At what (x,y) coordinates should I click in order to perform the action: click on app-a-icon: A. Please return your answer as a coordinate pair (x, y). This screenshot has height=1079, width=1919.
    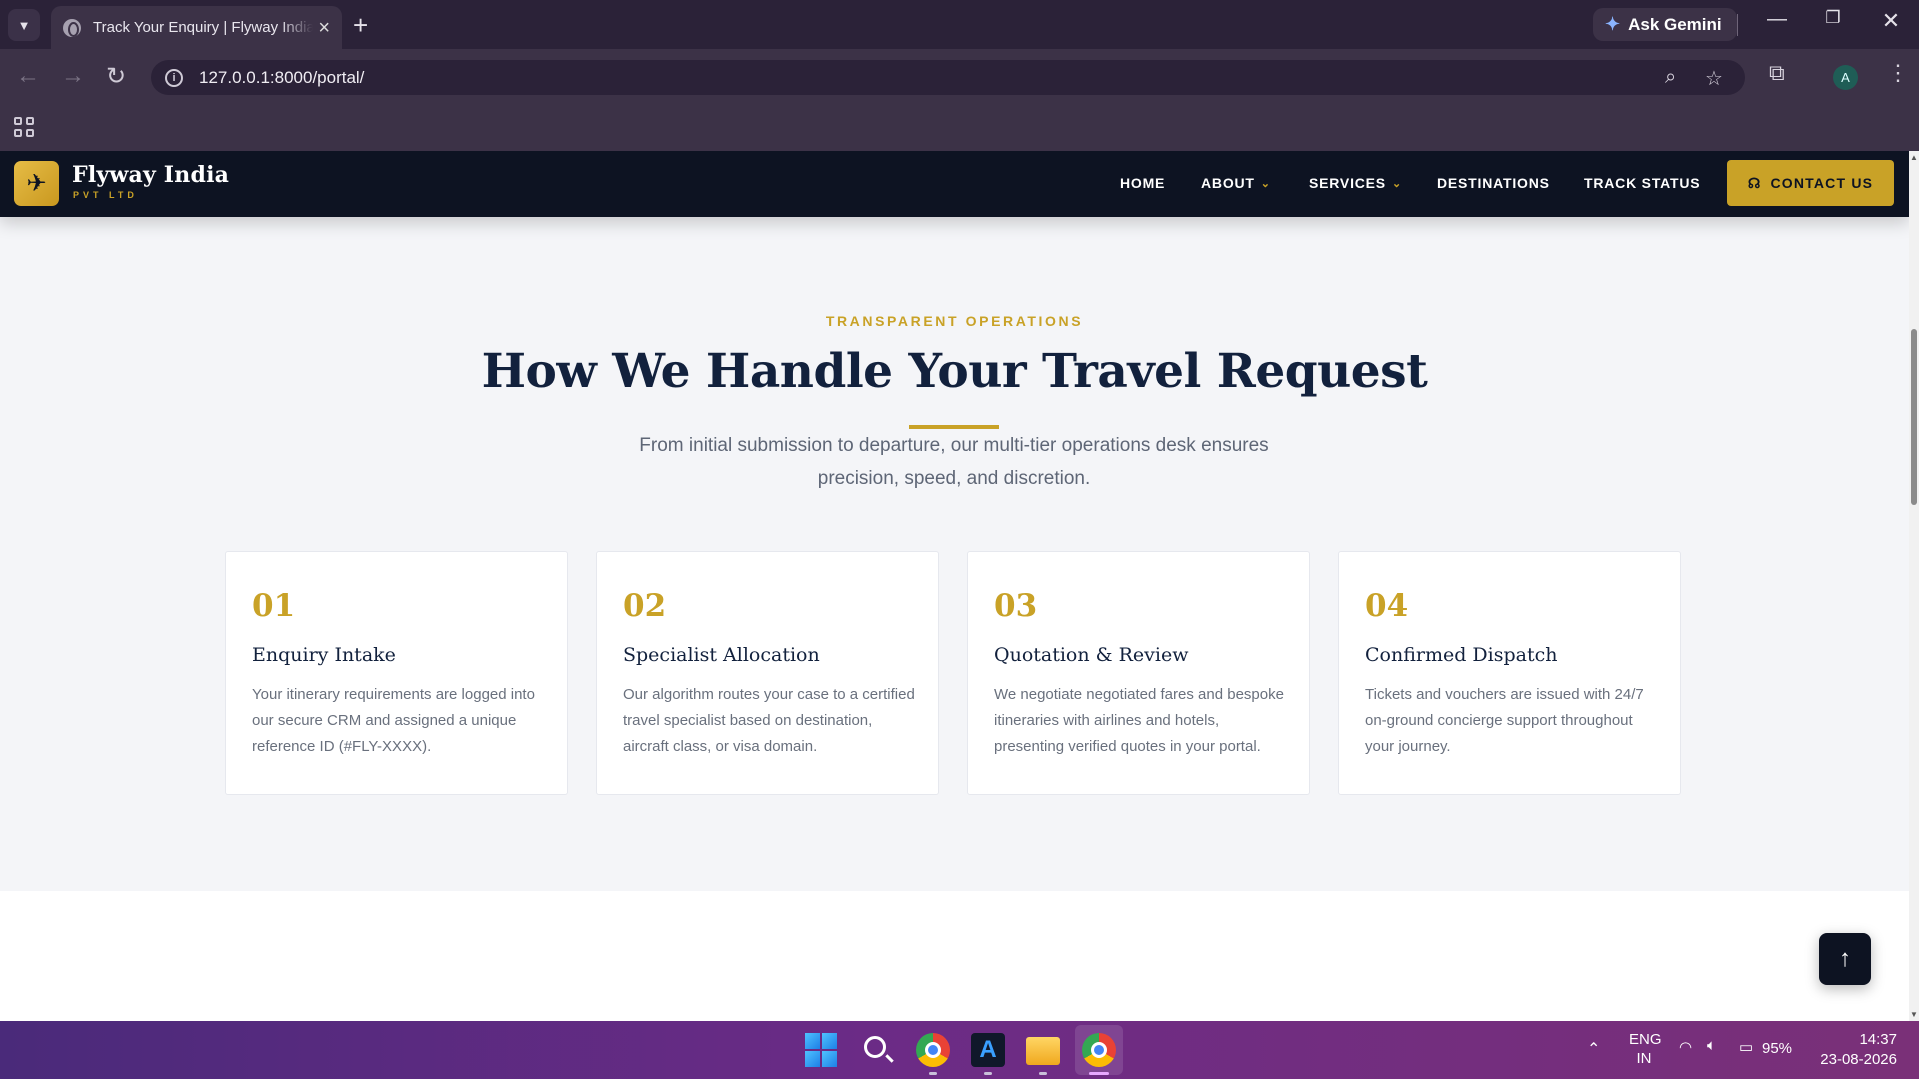
    Looking at the image, I should click on (988, 1050).